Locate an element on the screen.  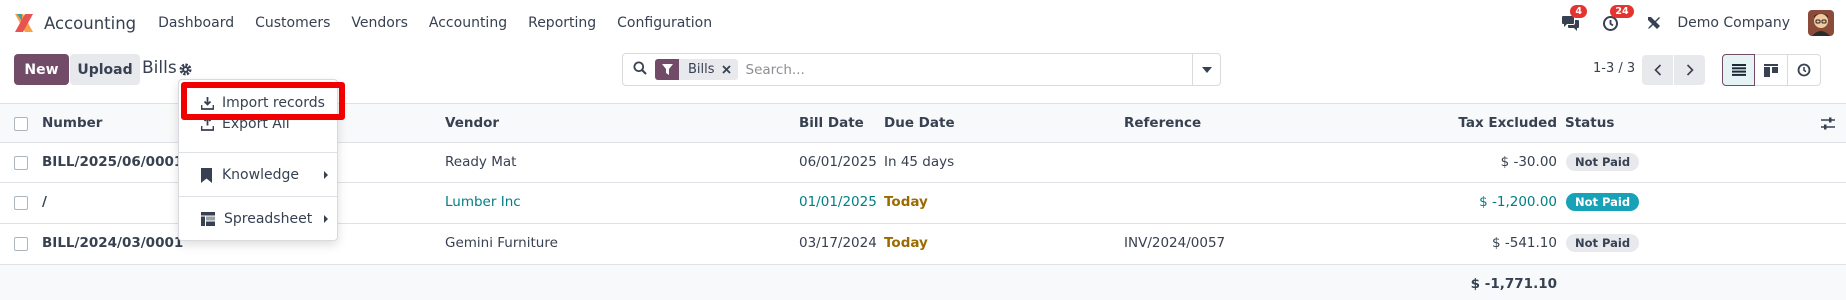
row-bill-date: 01/01/2025 is located at coordinates (838, 202).